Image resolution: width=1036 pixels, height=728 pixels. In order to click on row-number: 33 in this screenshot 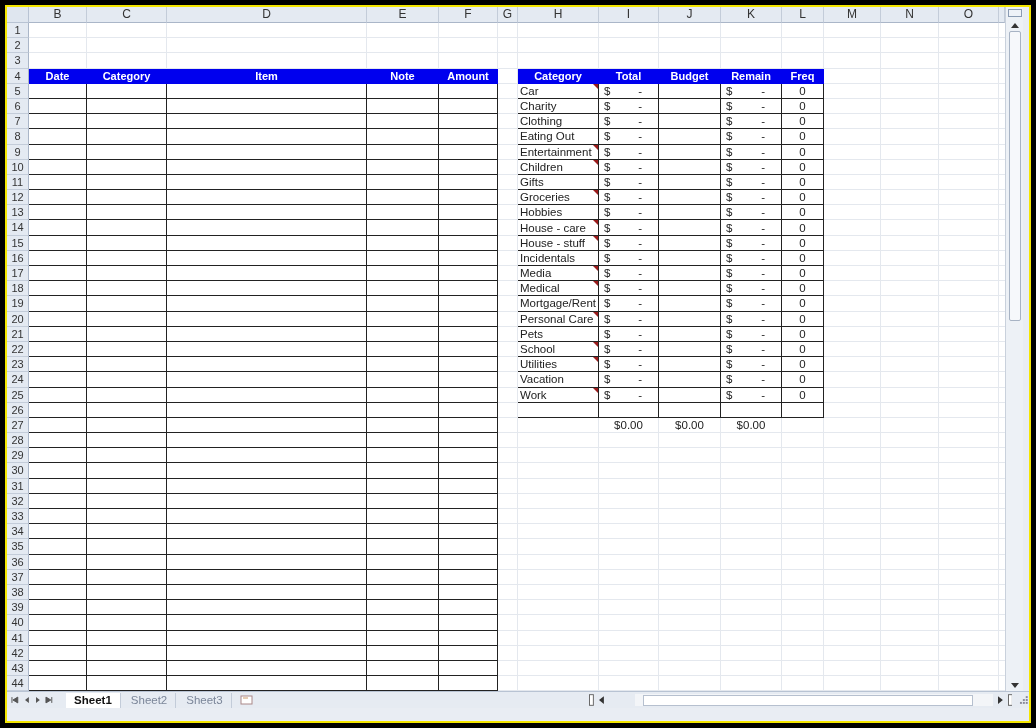, I will do `click(18, 517)`.